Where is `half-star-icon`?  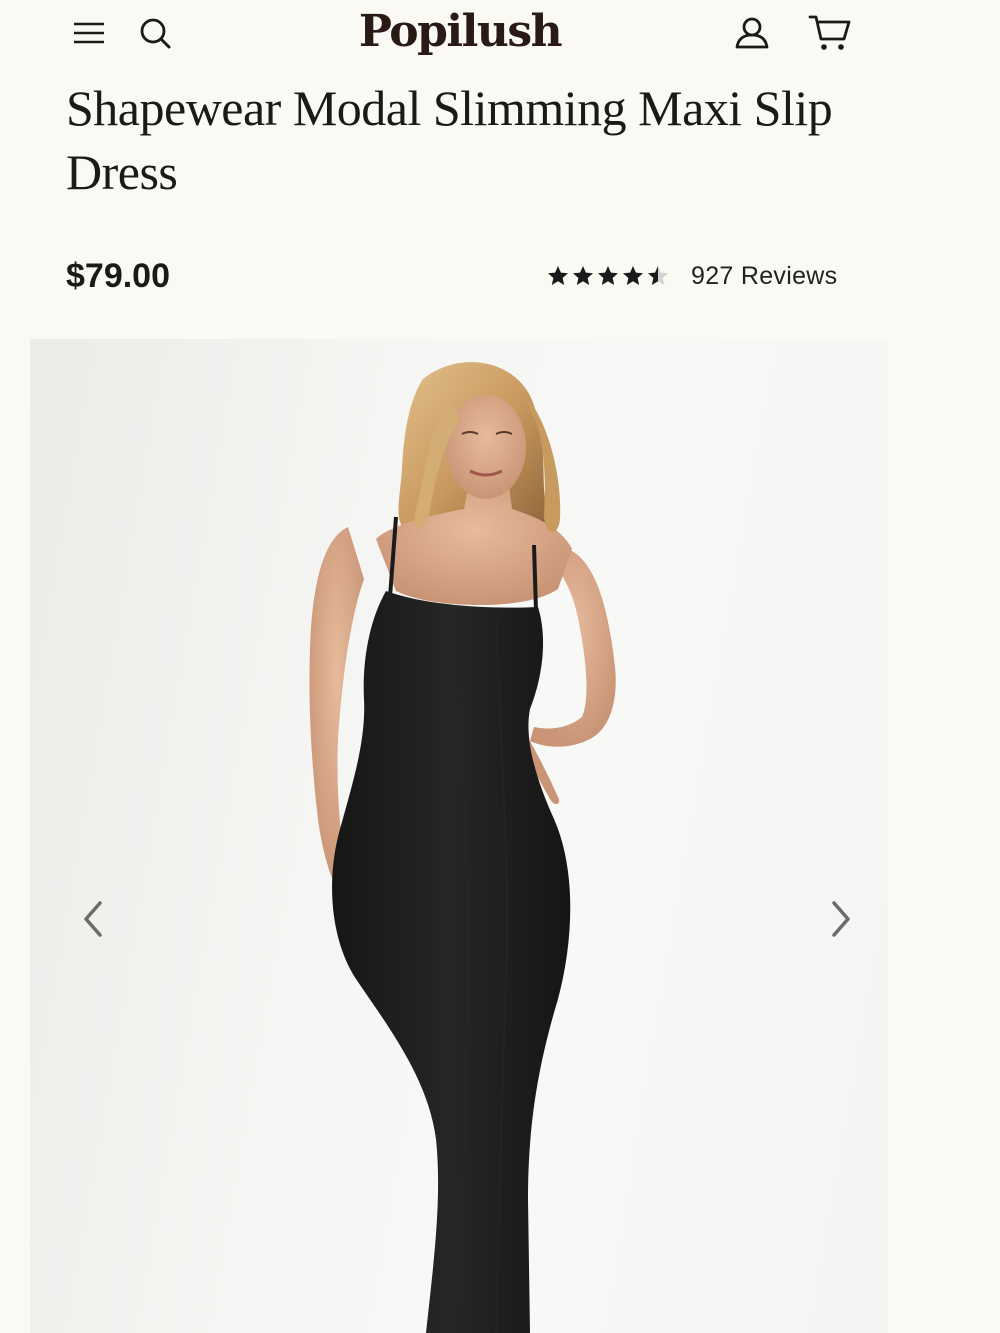
half-star-icon is located at coordinates (658, 275).